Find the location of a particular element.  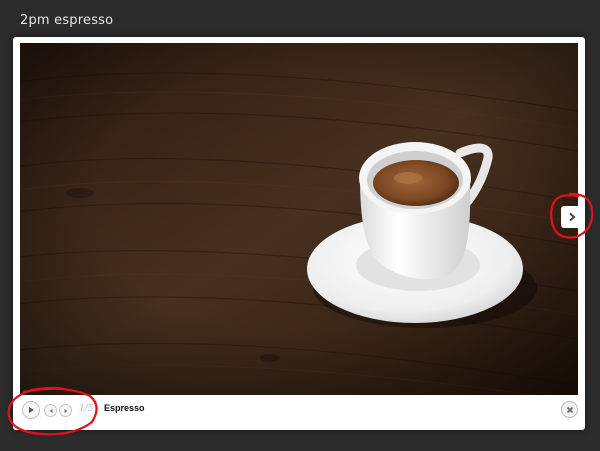

next-button is located at coordinates (65, 410).